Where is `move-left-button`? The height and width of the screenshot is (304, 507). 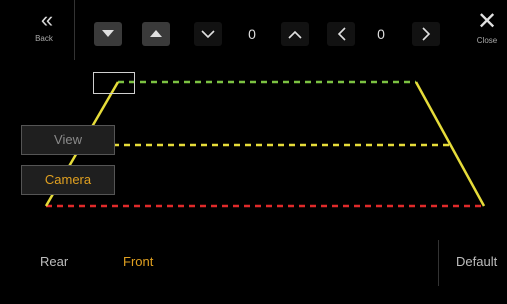
move-left-button is located at coordinates (341, 34).